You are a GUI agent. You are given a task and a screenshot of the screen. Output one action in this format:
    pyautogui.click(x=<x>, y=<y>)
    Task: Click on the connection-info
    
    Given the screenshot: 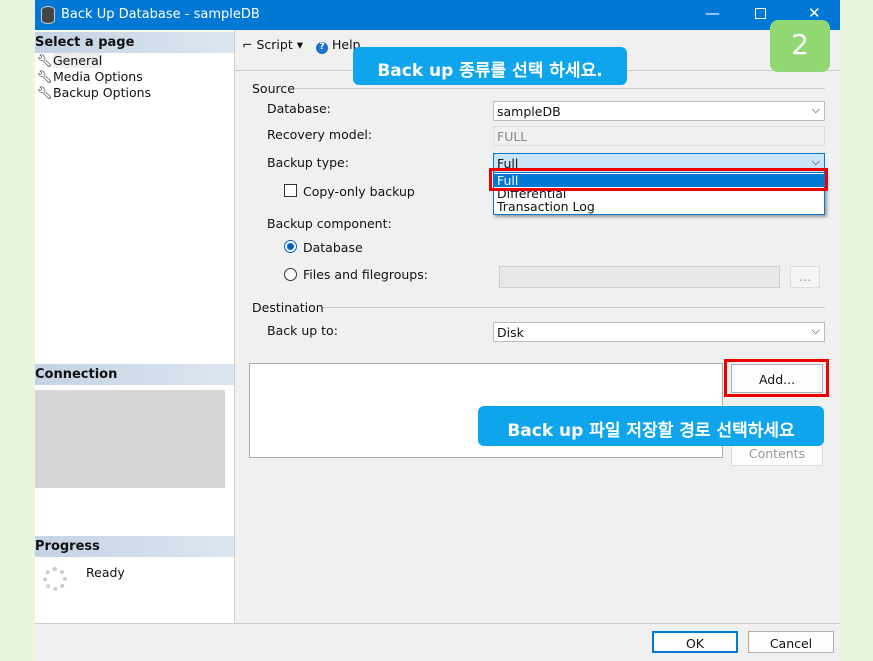 What is the action you would take?
    pyautogui.click(x=130, y=439)
    